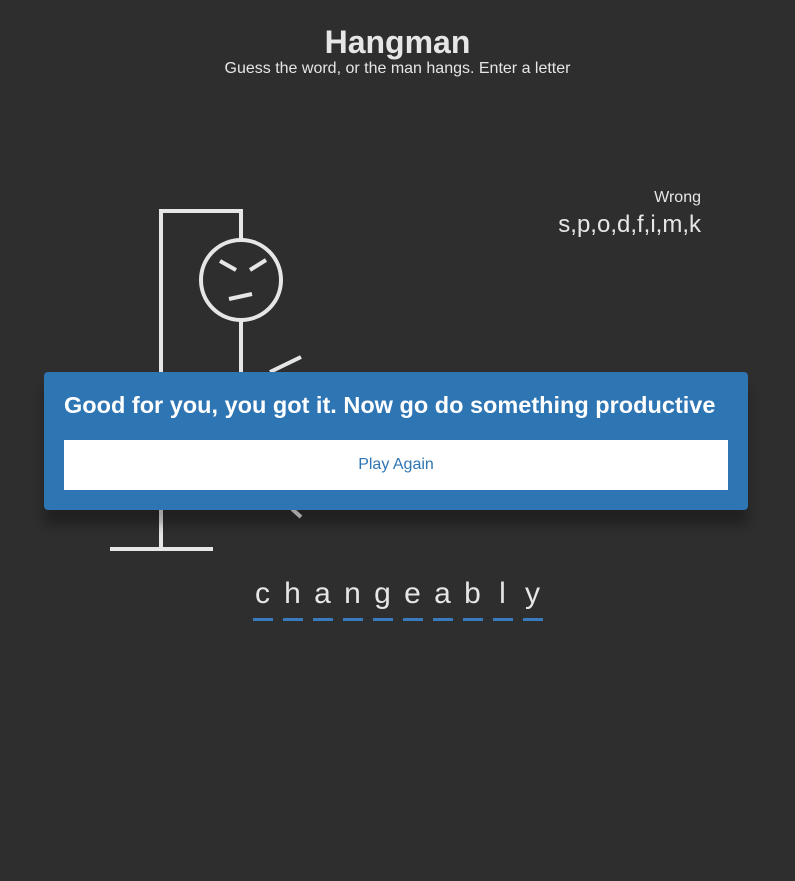 The height and width of the screenshot is (881, 795). I want to click on hangman-right-eyebrow, so click(258, 265).